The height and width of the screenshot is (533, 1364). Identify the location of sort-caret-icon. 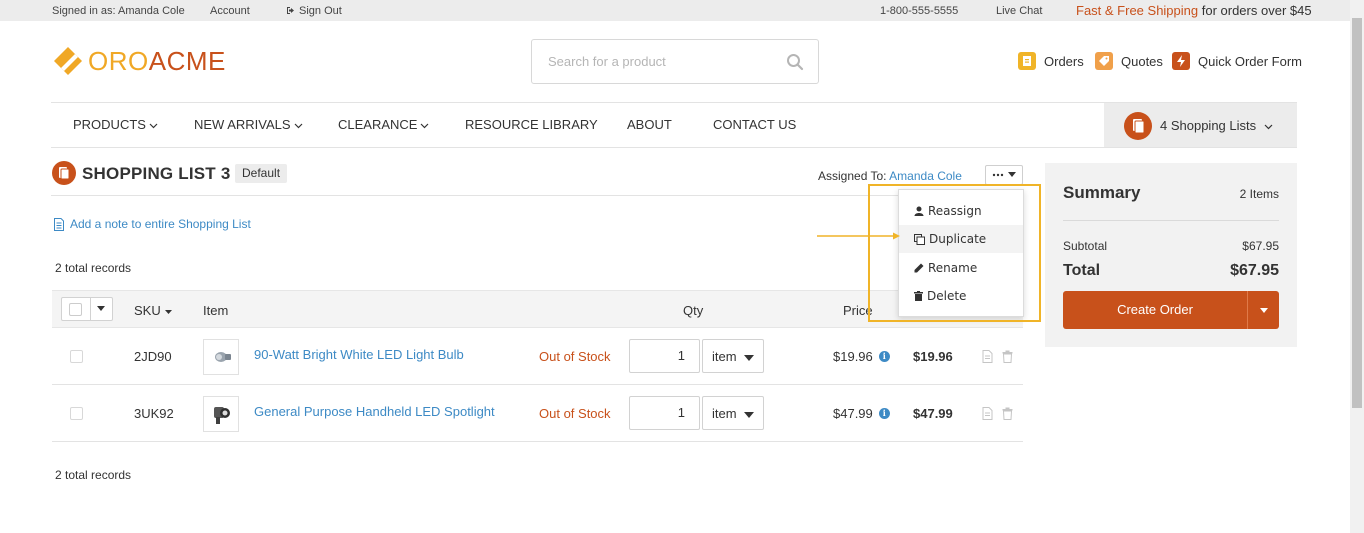
(168, 311).